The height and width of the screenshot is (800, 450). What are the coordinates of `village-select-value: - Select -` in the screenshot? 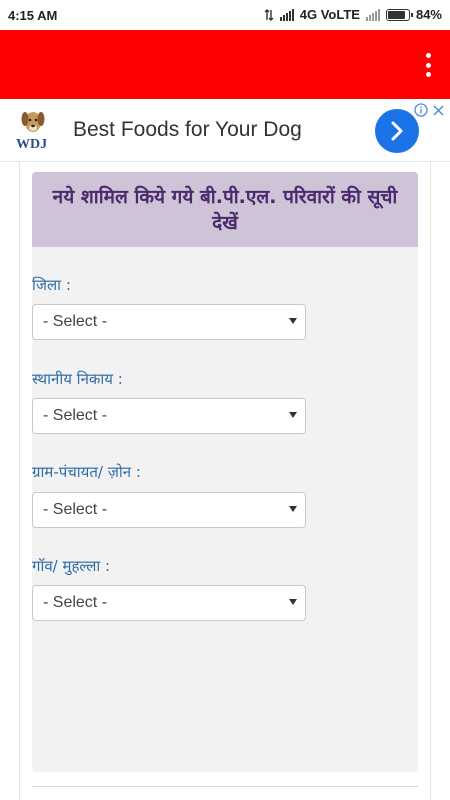 It's located at (75, 602).